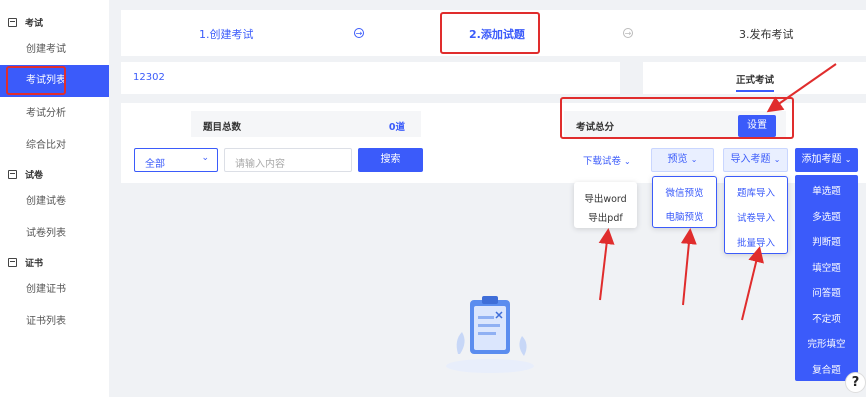 The width and height of the screenshot is (866, 397). What do you see at coordinates (755, 91) in the screenshot?
I see `tab-underline` at bounding box center [755, 91].